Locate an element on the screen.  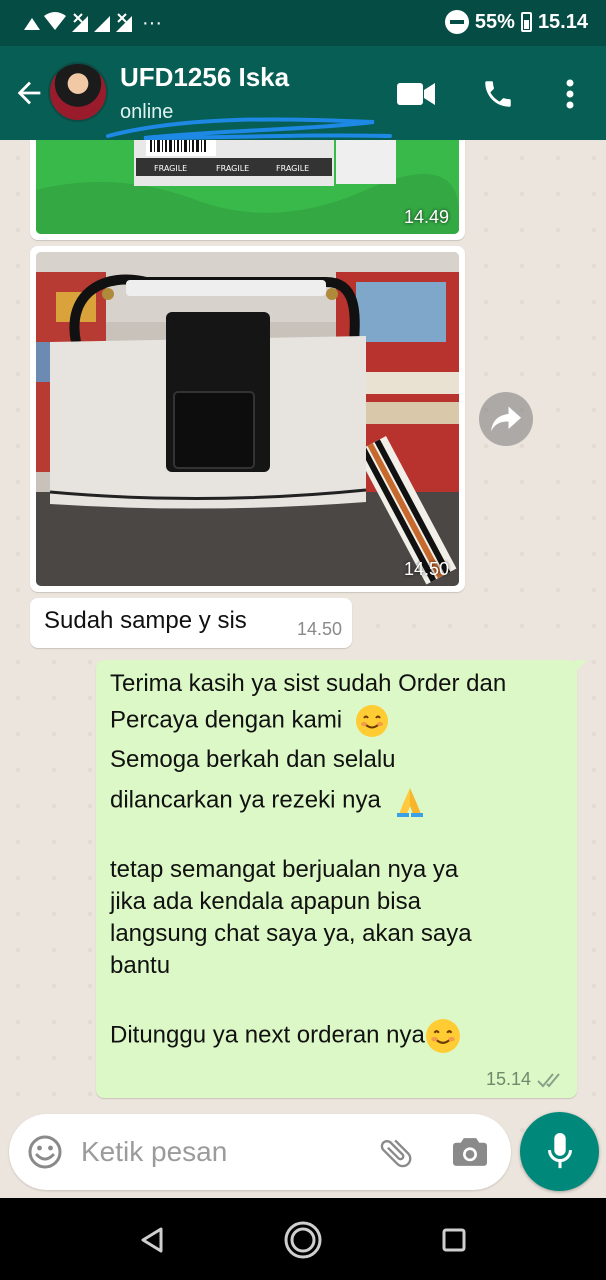
message-line: Percaya dengan kami is located at coordinates (226, 720).